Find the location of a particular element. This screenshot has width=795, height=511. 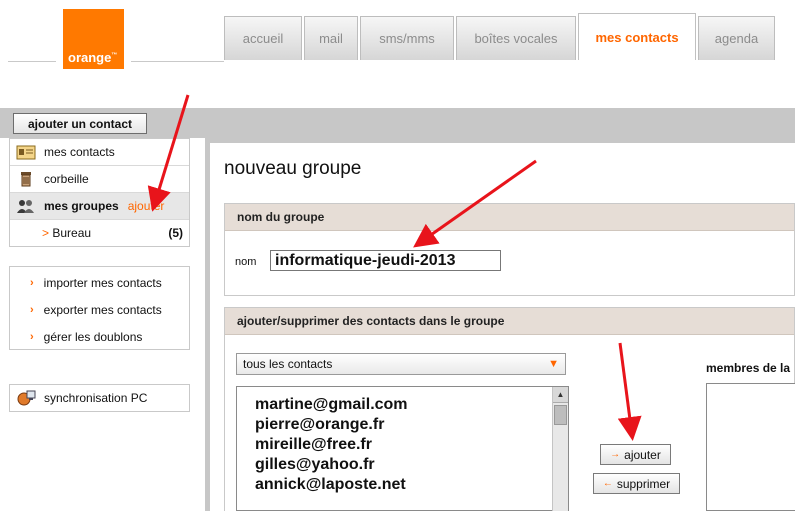

trash-bin-icon is located at coordinates (26, 179).